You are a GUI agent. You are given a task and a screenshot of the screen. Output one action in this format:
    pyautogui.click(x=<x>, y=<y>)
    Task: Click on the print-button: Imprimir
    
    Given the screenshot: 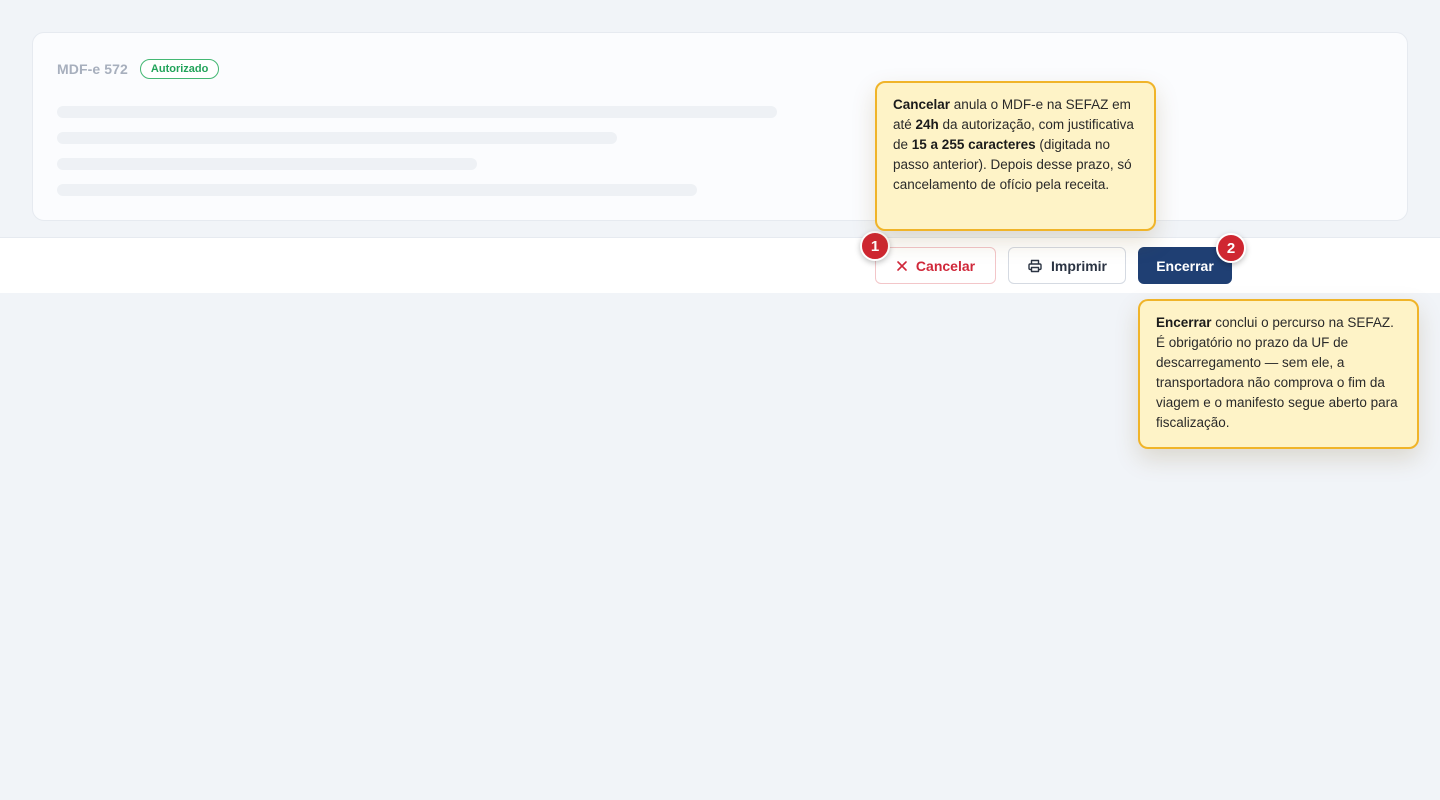 What is the action you would take?
    pyautogui.click(x=1067, y=265)
    